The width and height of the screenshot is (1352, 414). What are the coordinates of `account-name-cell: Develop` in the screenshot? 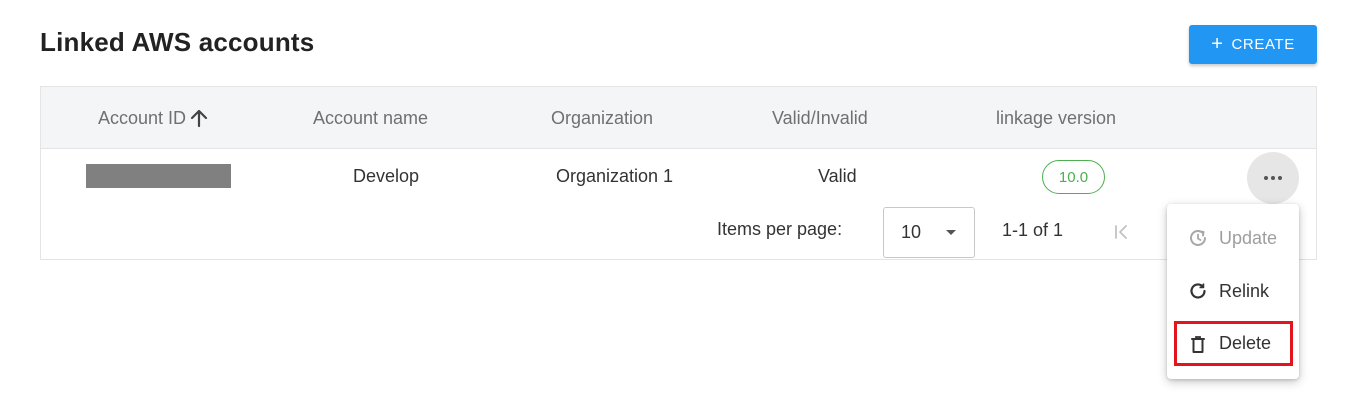 It's located at (386, 175).